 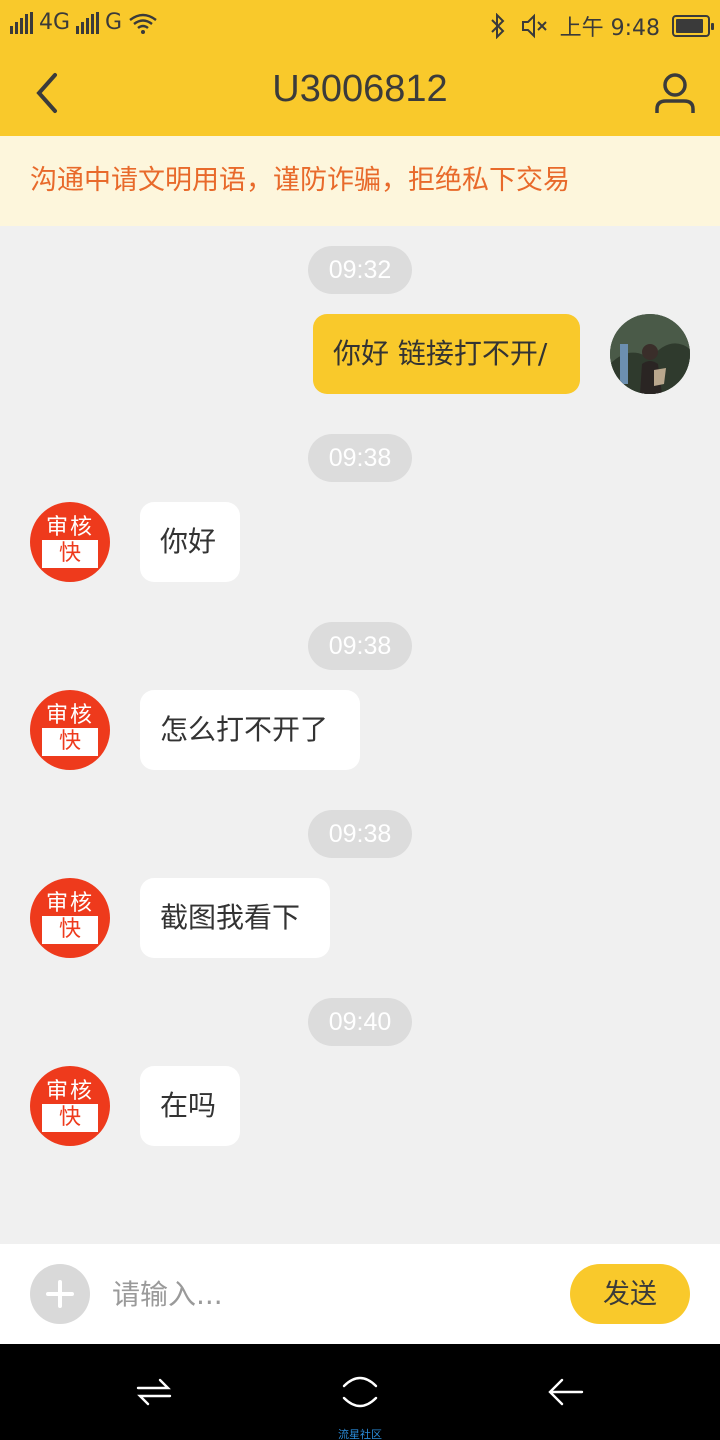 I want to click on message-input, so click(x=332, y=1294).